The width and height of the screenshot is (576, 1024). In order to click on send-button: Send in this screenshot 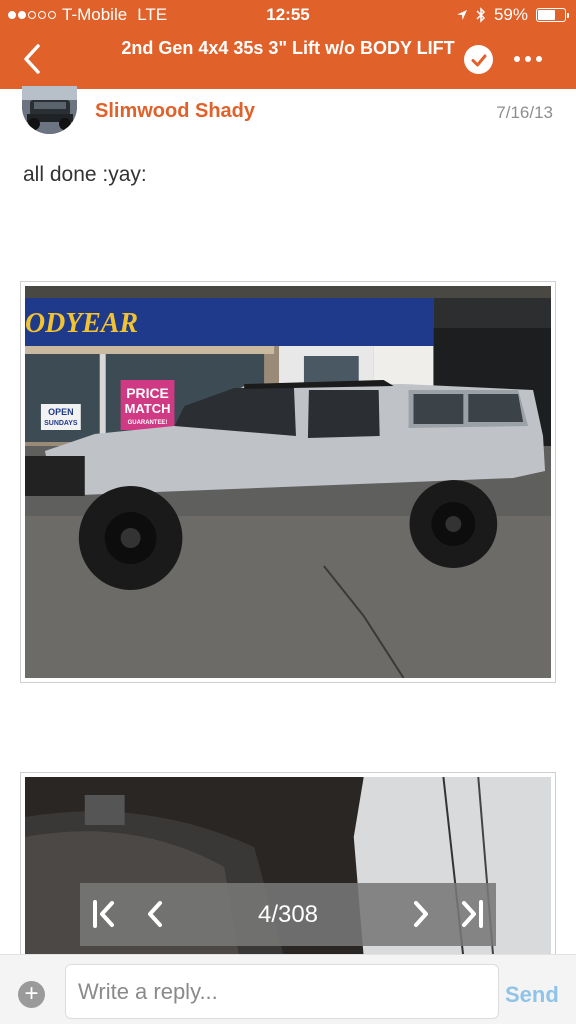, I will do `click(532, 995)`.